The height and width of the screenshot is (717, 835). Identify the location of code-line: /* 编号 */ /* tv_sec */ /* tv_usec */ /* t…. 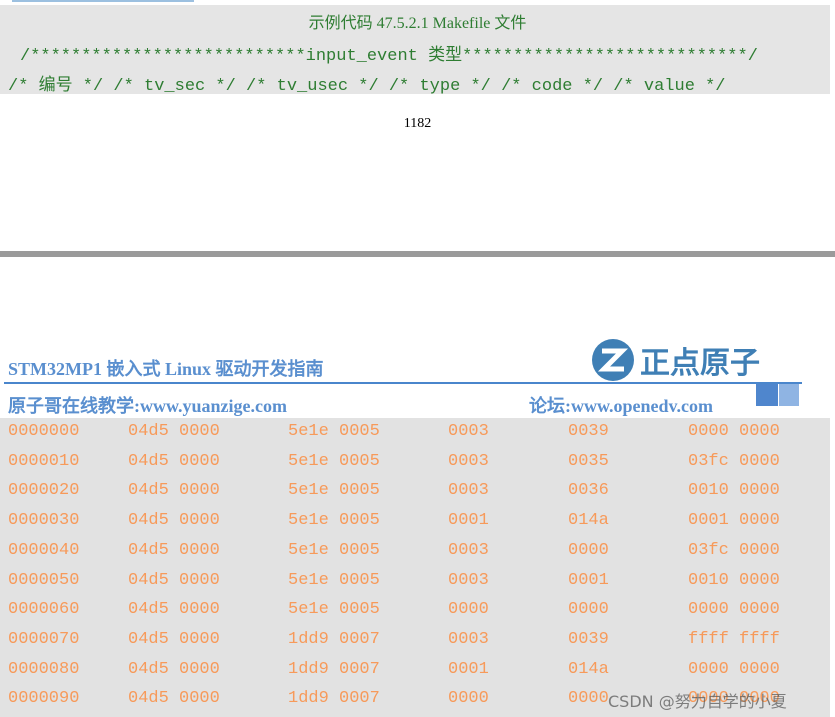
(367, 86).